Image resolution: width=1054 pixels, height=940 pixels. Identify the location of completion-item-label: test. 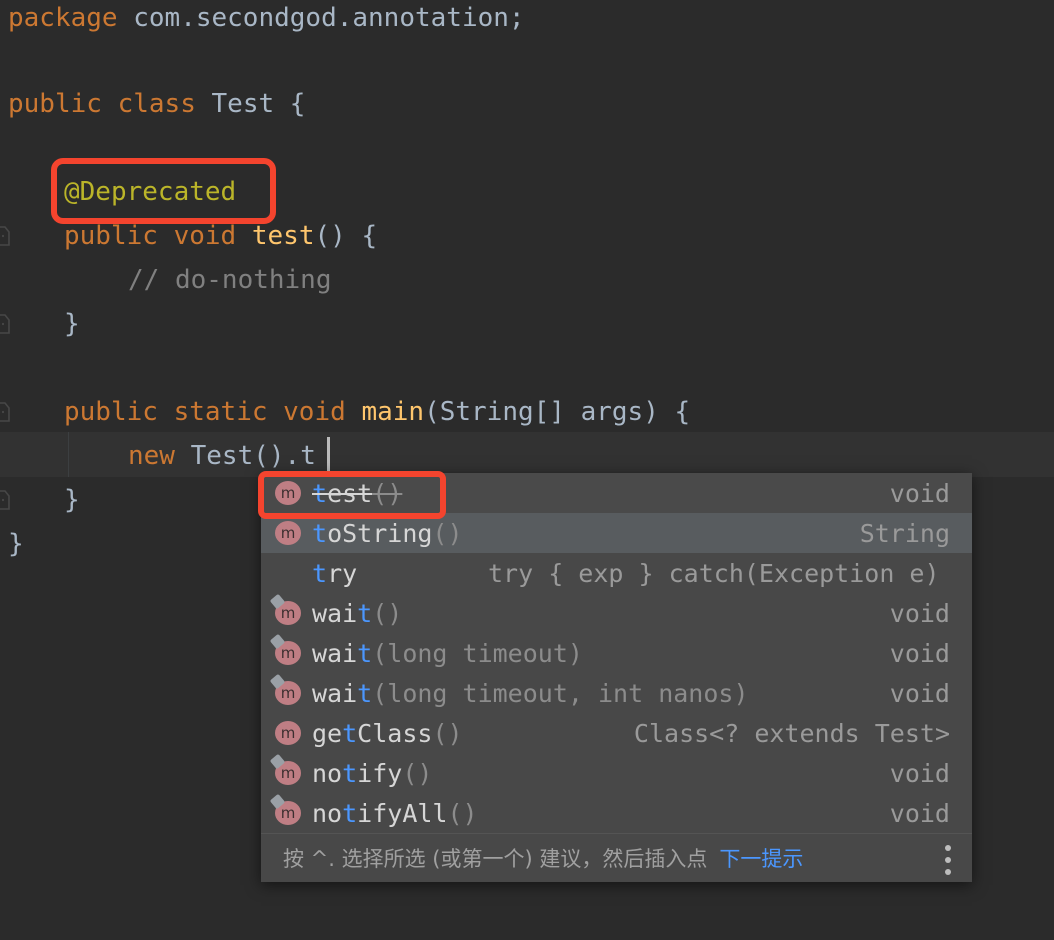
(342, 493).